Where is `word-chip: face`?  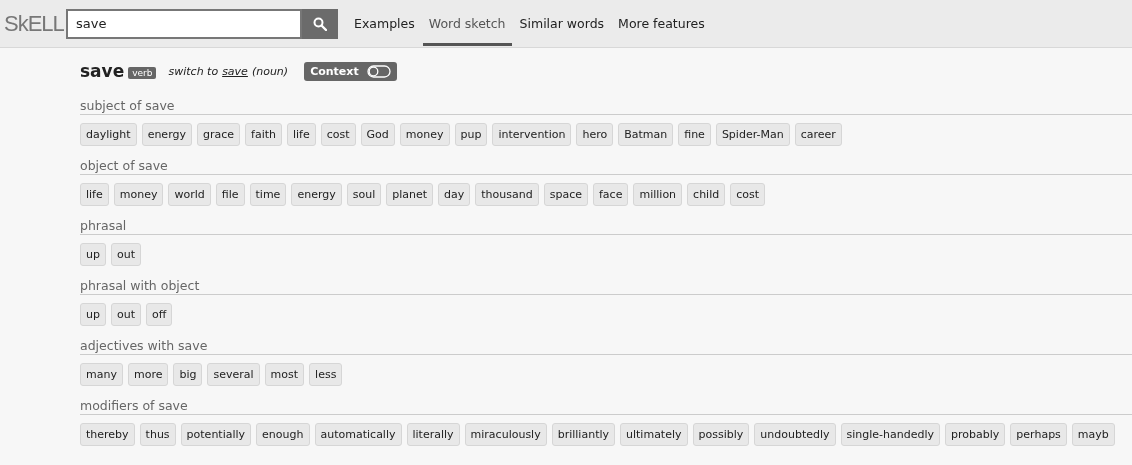 word-chip: face is located at coordinates (611, 194).